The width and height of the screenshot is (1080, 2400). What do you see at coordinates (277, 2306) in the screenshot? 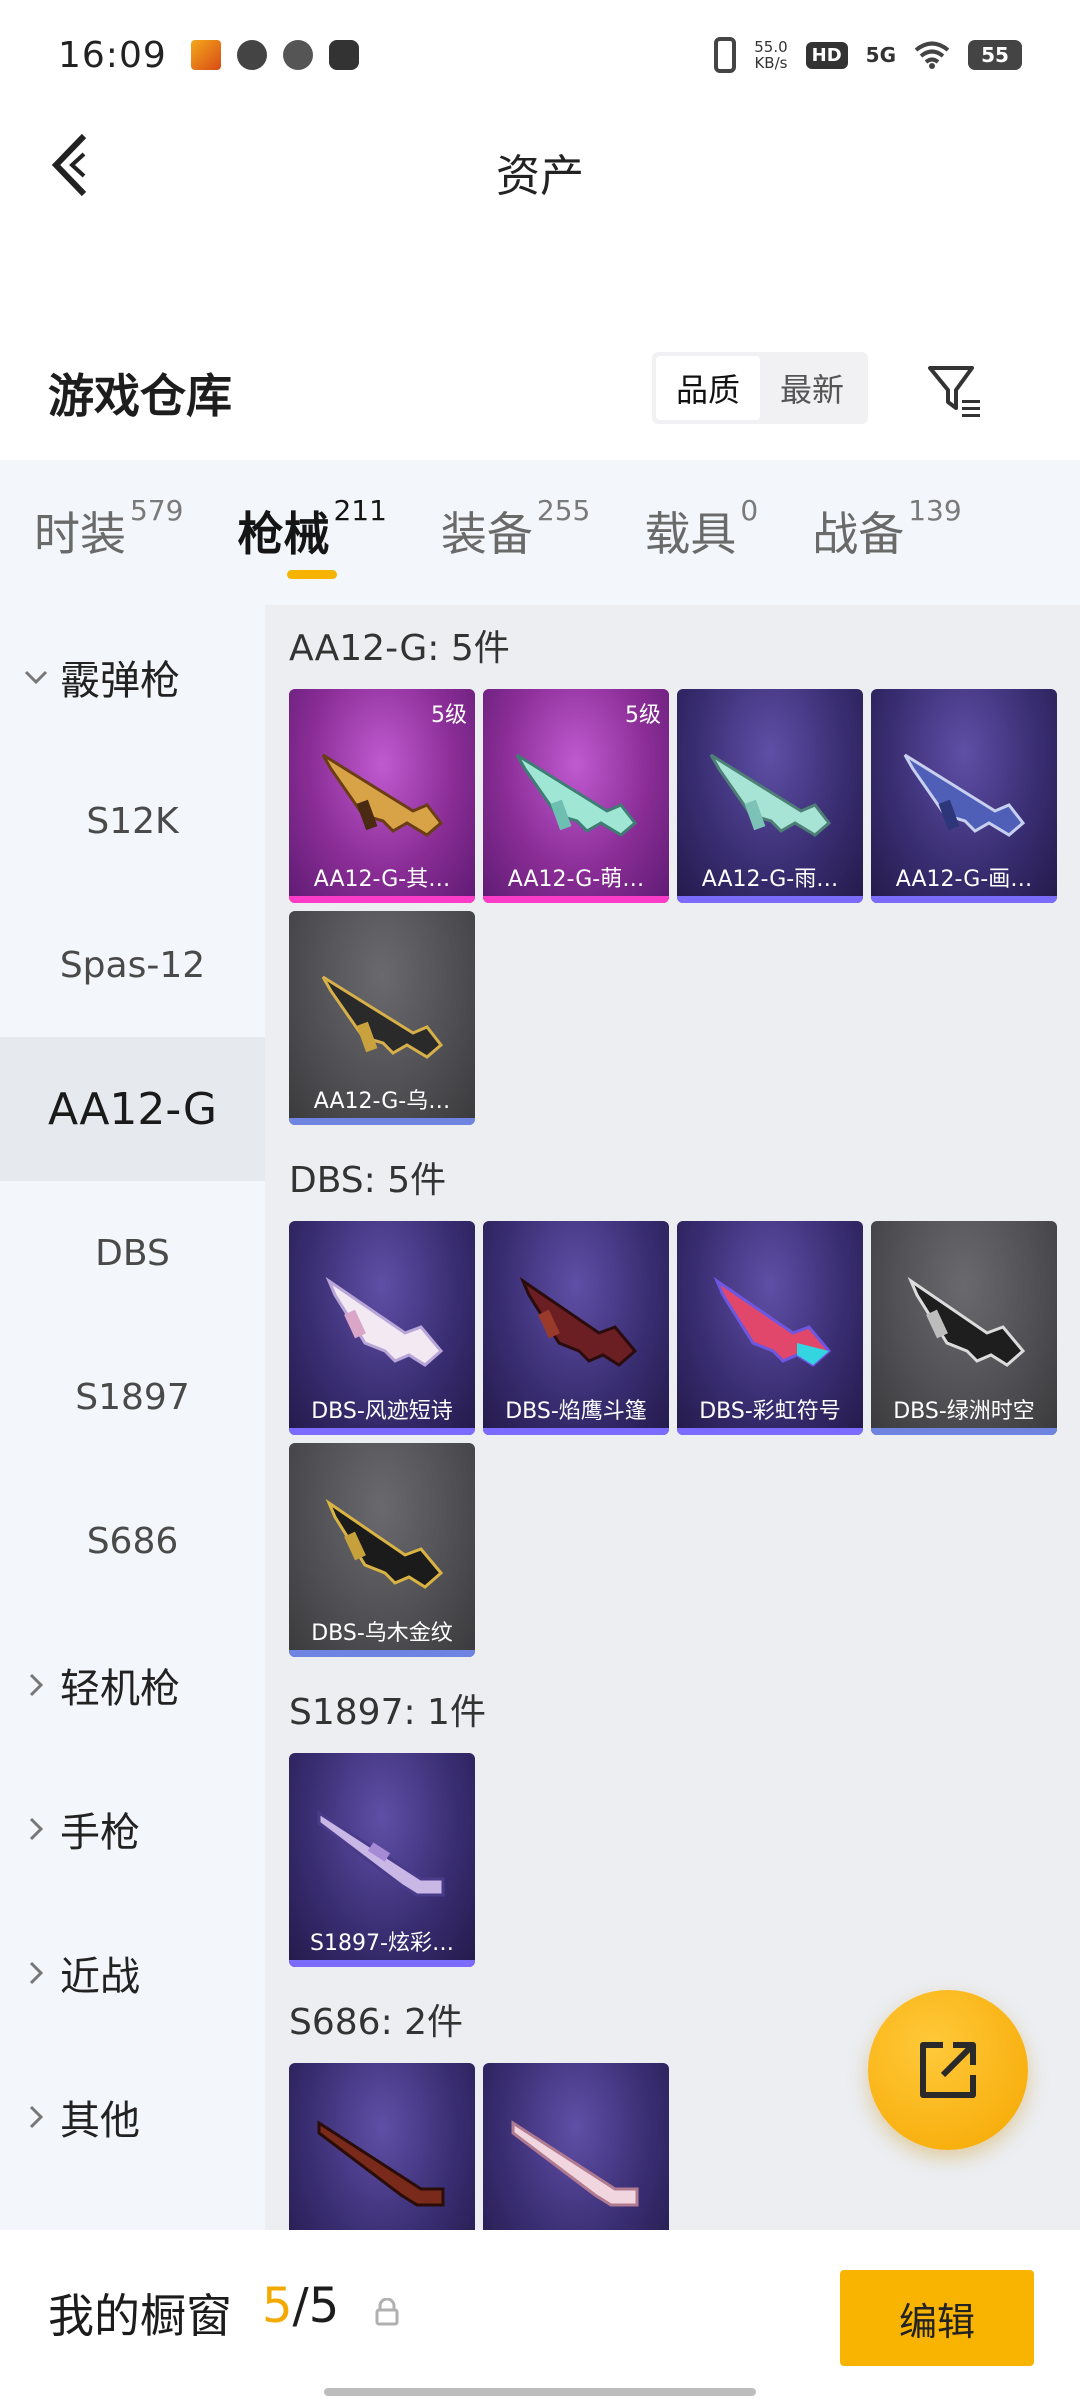
I see `showcase-current: 5` at bounding box center [277, 2306].